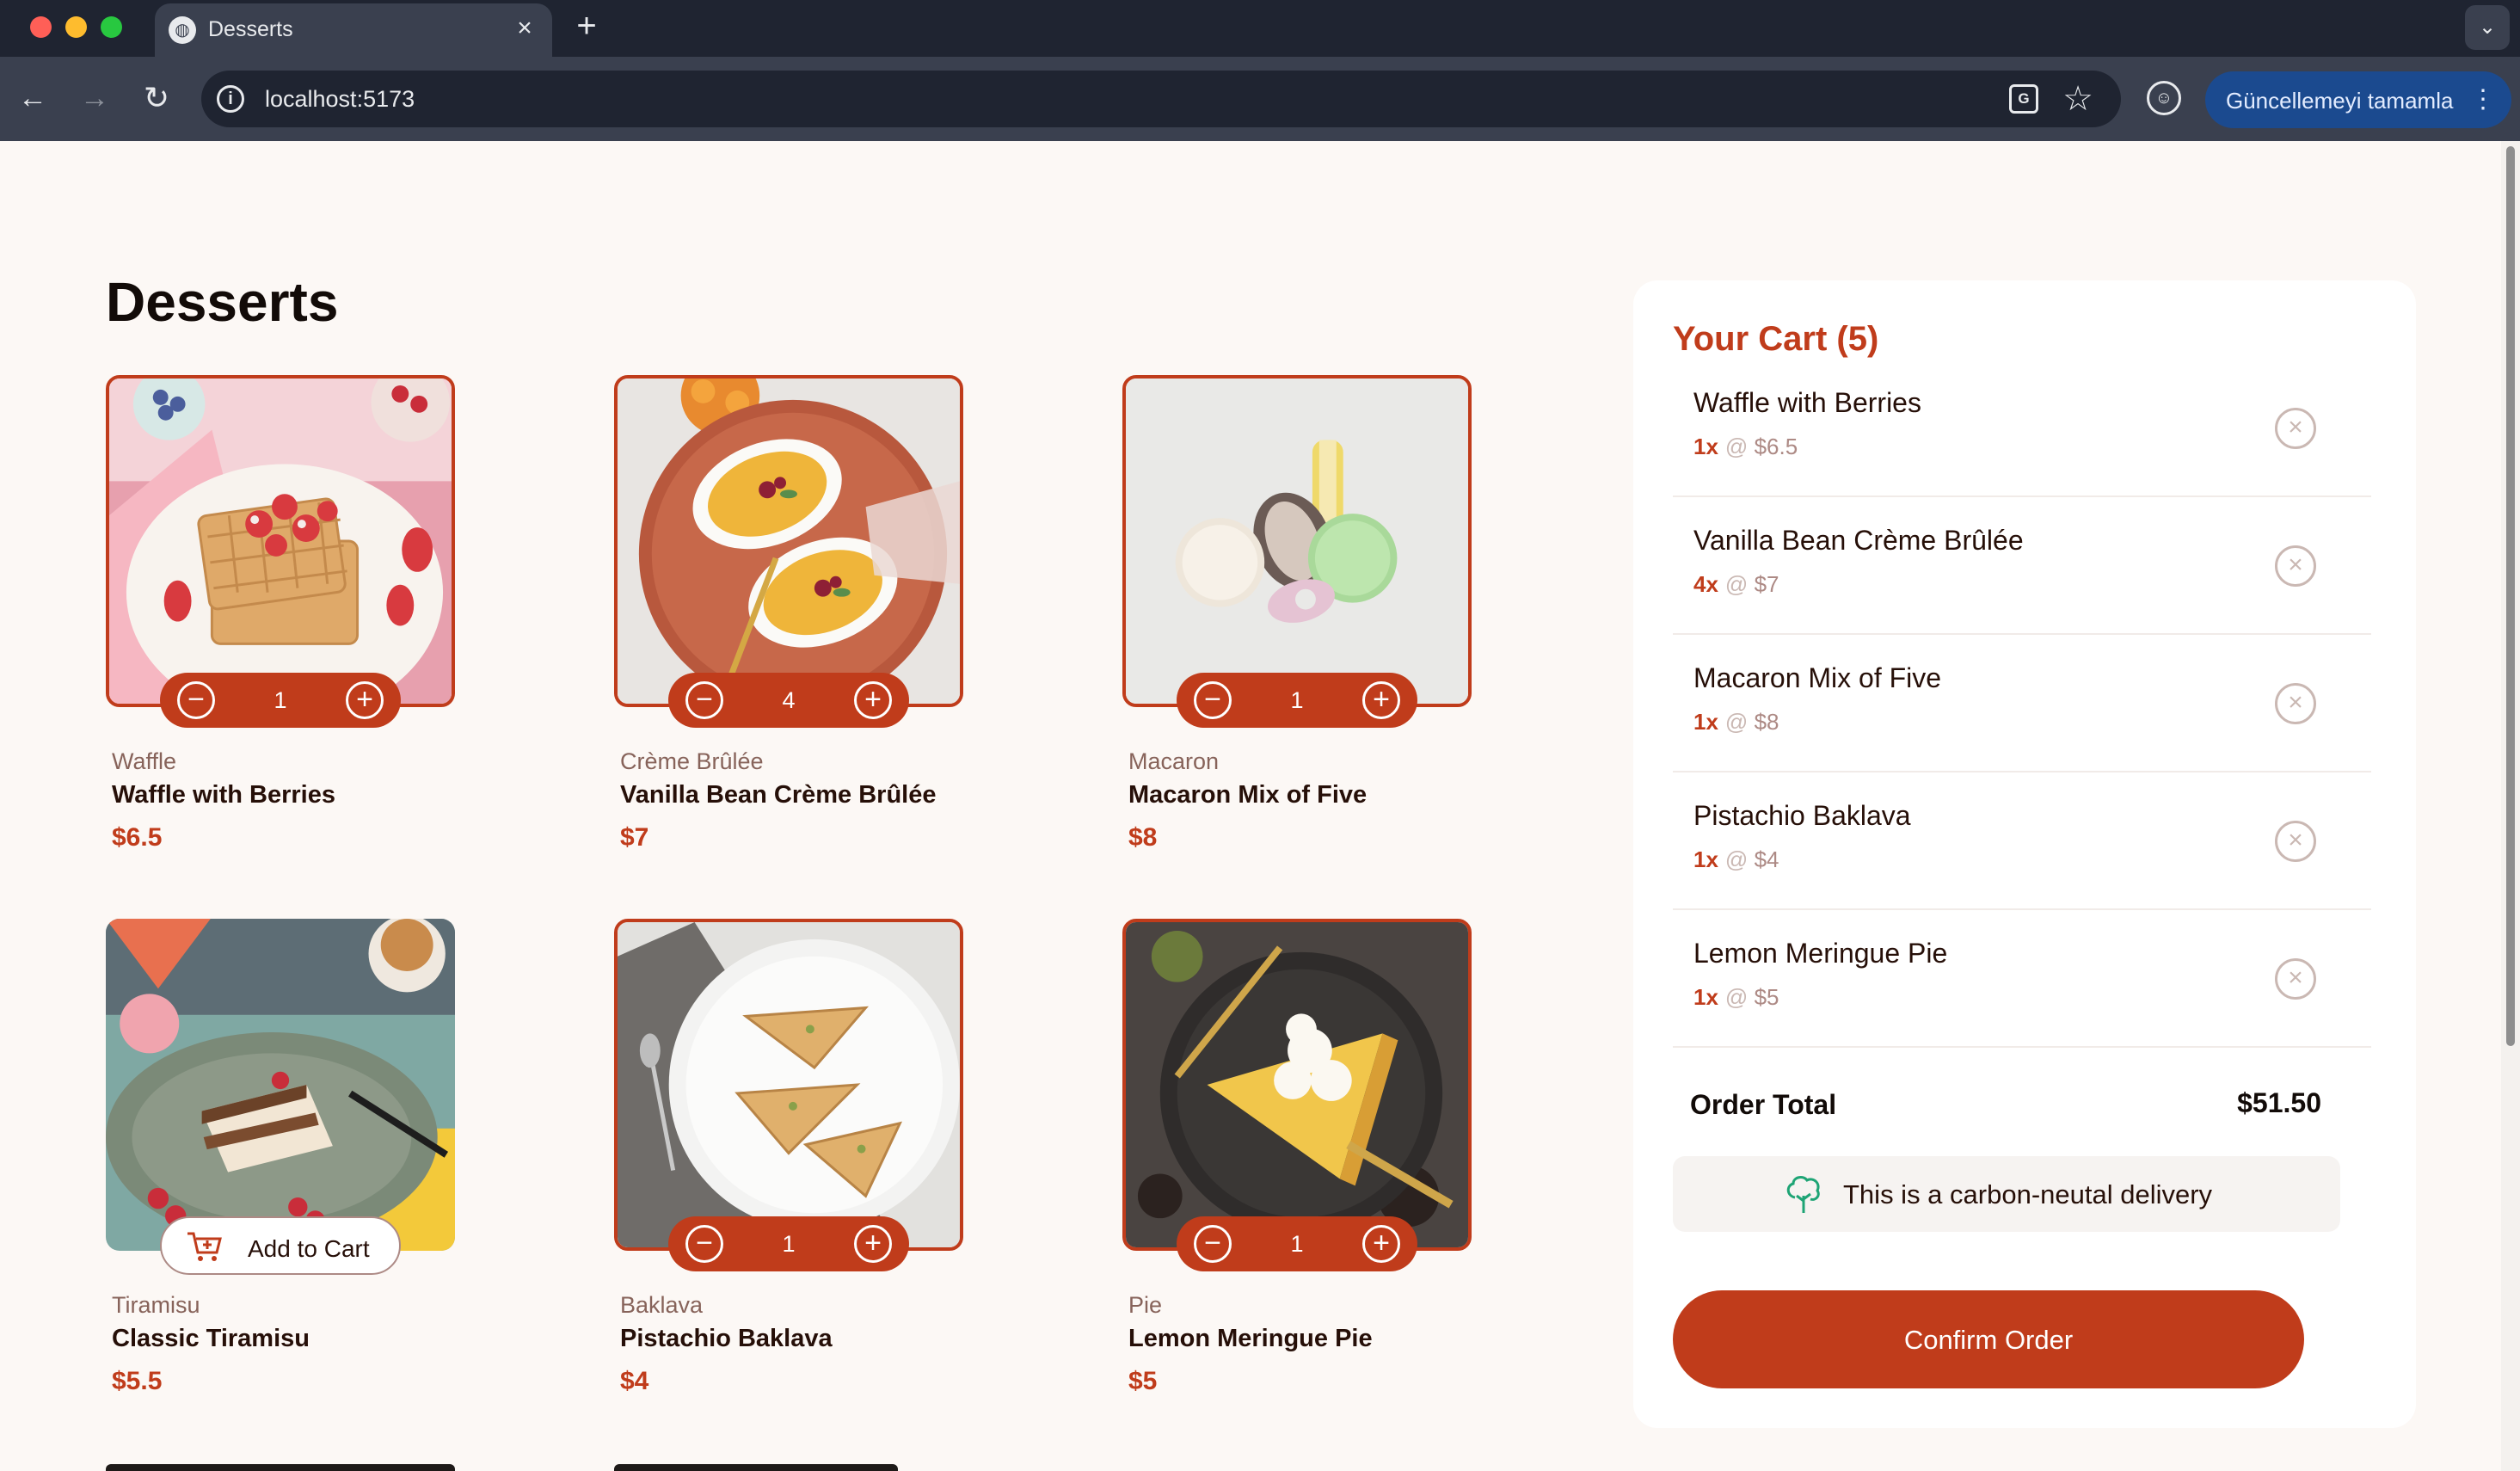  I want to click on product-category: Waffle, so click(145, 761).